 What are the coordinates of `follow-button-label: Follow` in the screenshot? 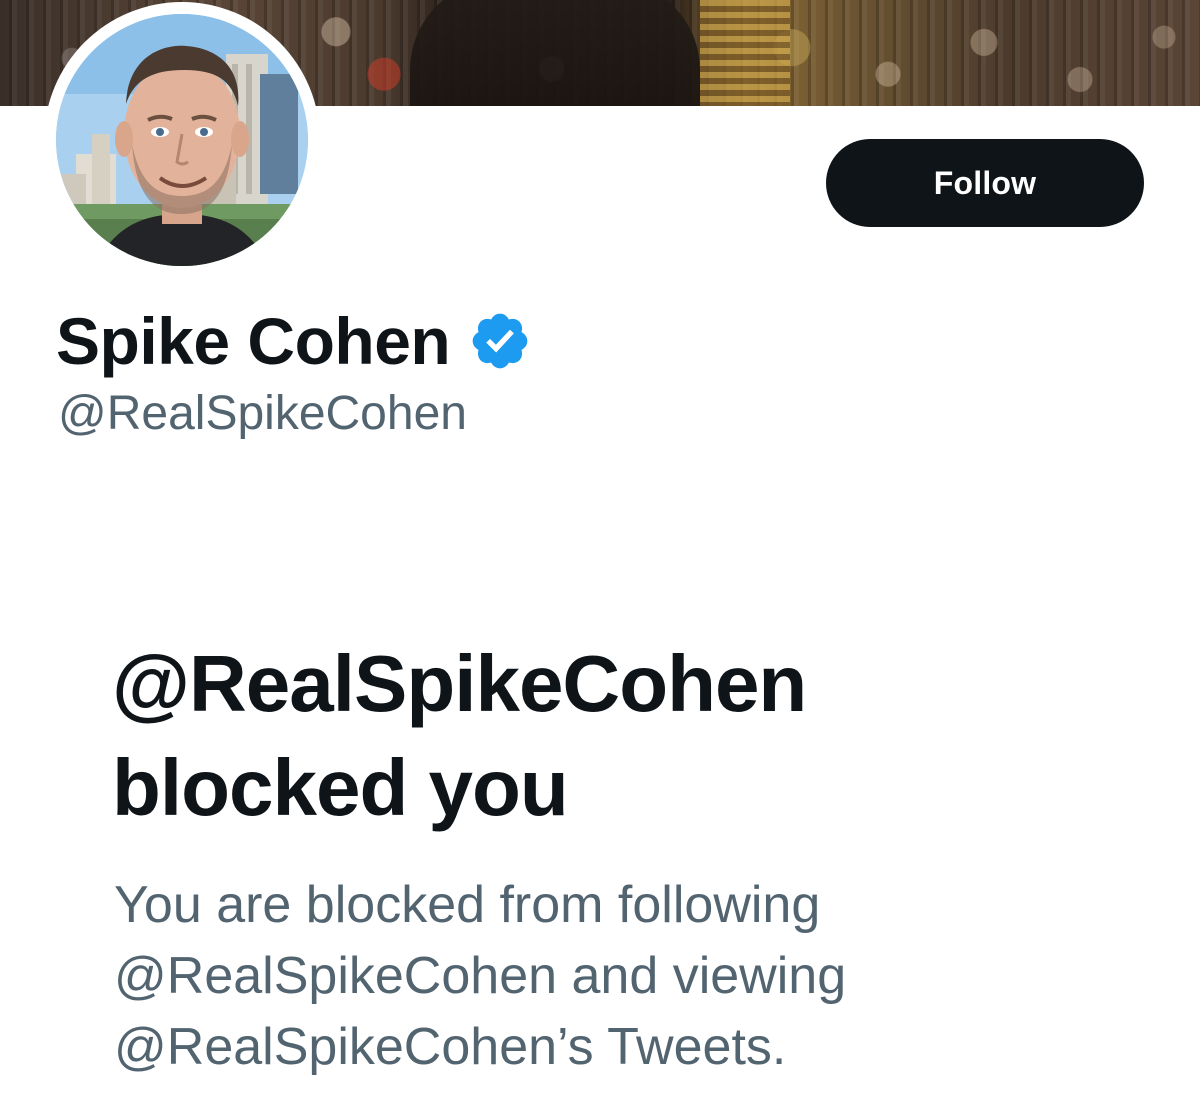 It's located at (985, 182).